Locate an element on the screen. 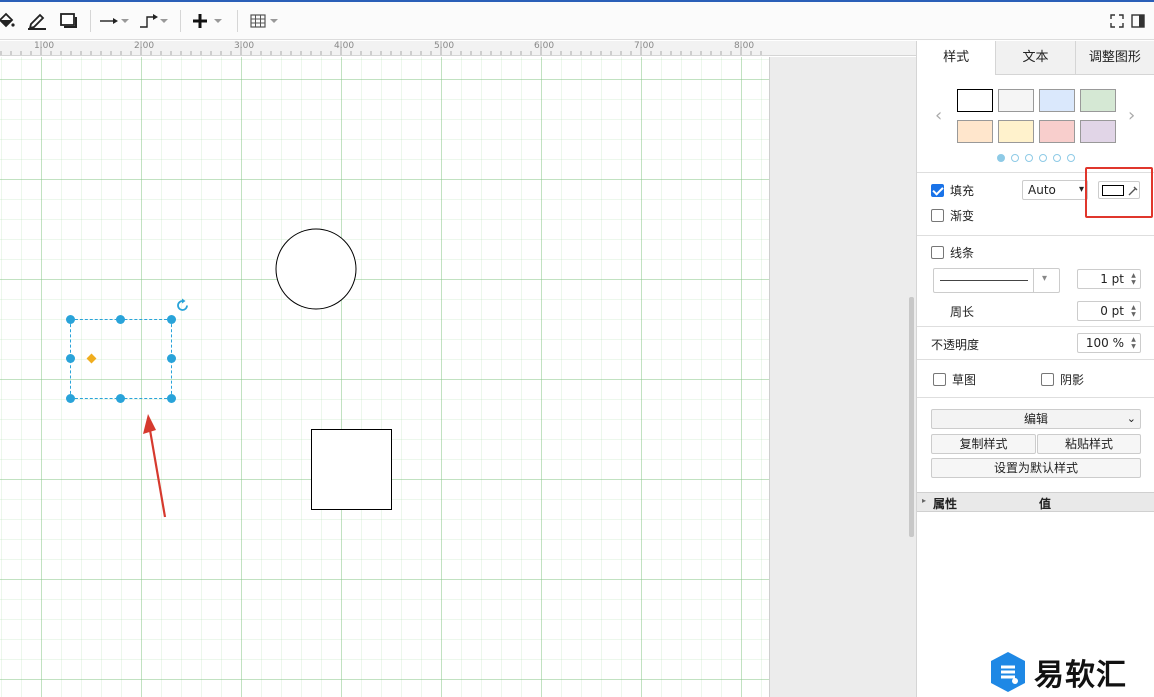  fill-label: 填充 is located at coordinates (962, 191).